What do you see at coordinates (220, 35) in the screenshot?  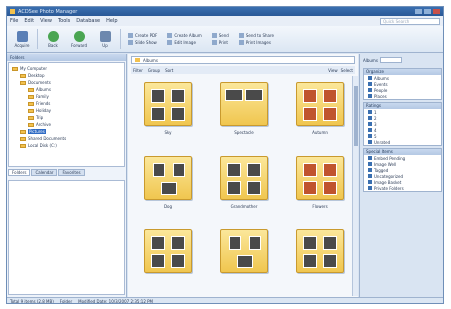 I see `send-button: Send` at bounding box center [220, 35].